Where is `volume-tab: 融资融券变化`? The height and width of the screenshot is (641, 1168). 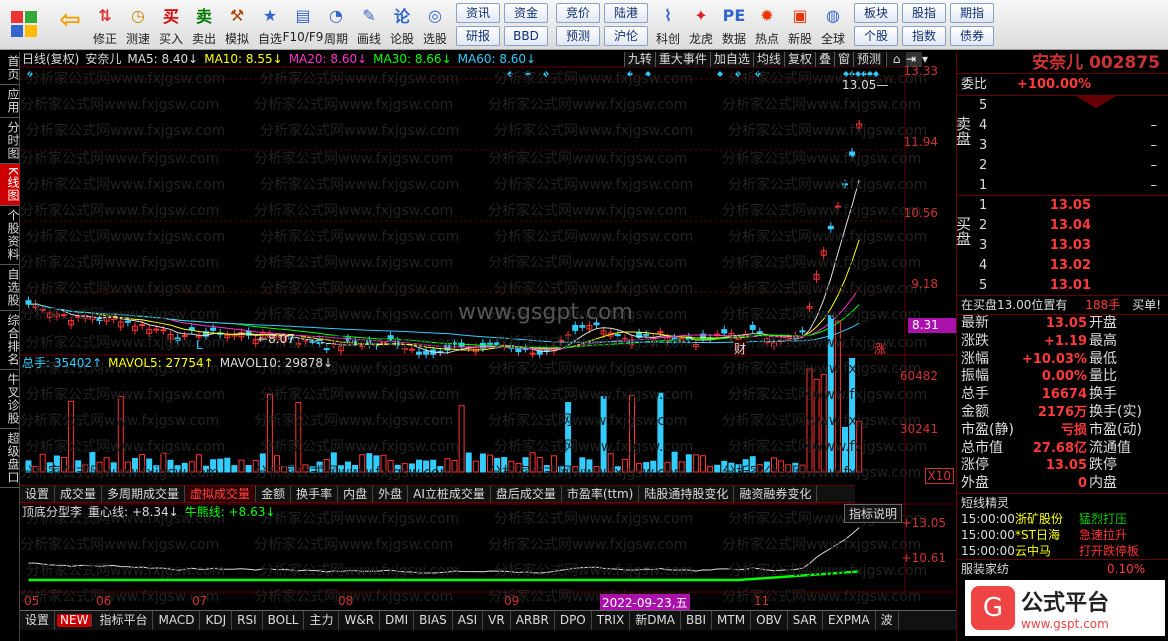 volume-tab: 融资融券变化 is located at coordinates (776, 494).